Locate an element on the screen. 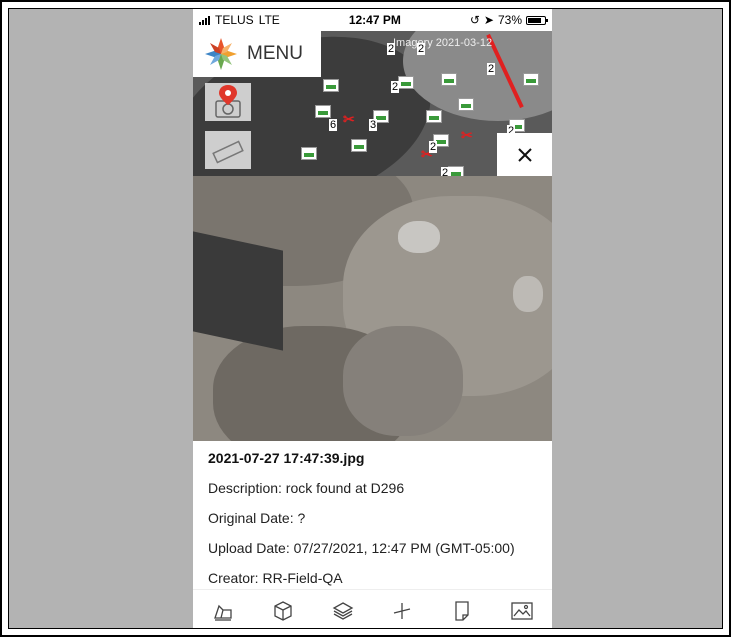  photo-filename: 2021-07-27 17:47:39.jpg is located at coordinates (286, 458).